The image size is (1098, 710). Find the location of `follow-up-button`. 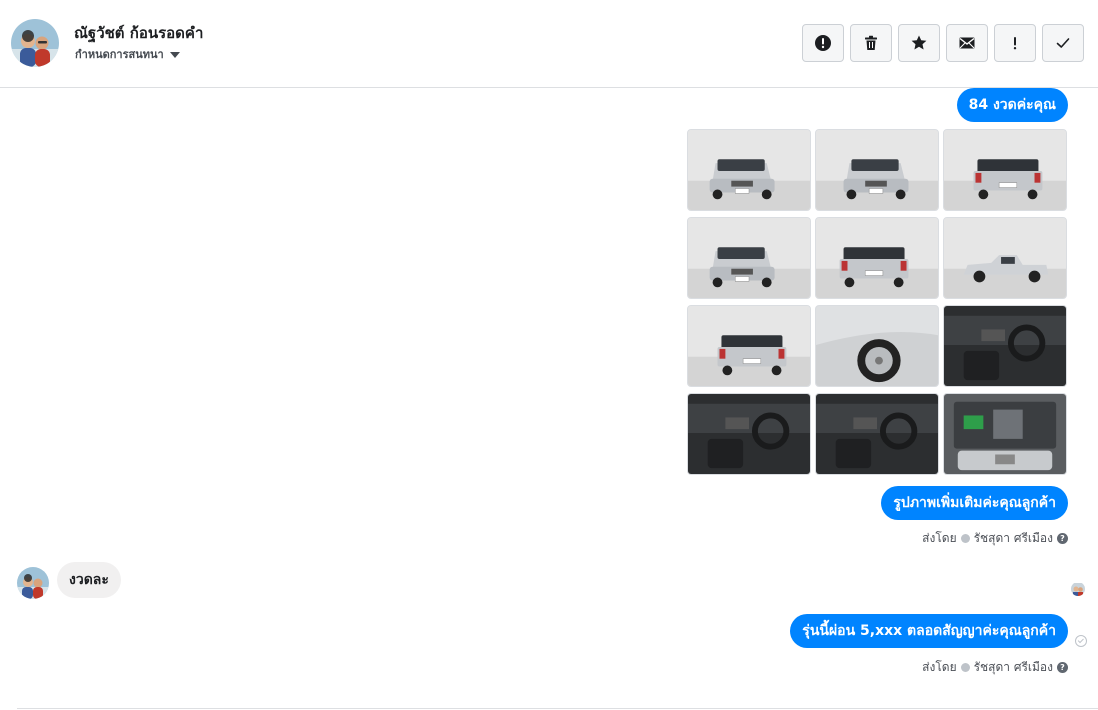

follow-up-button is located at coordinates (1015, 43).